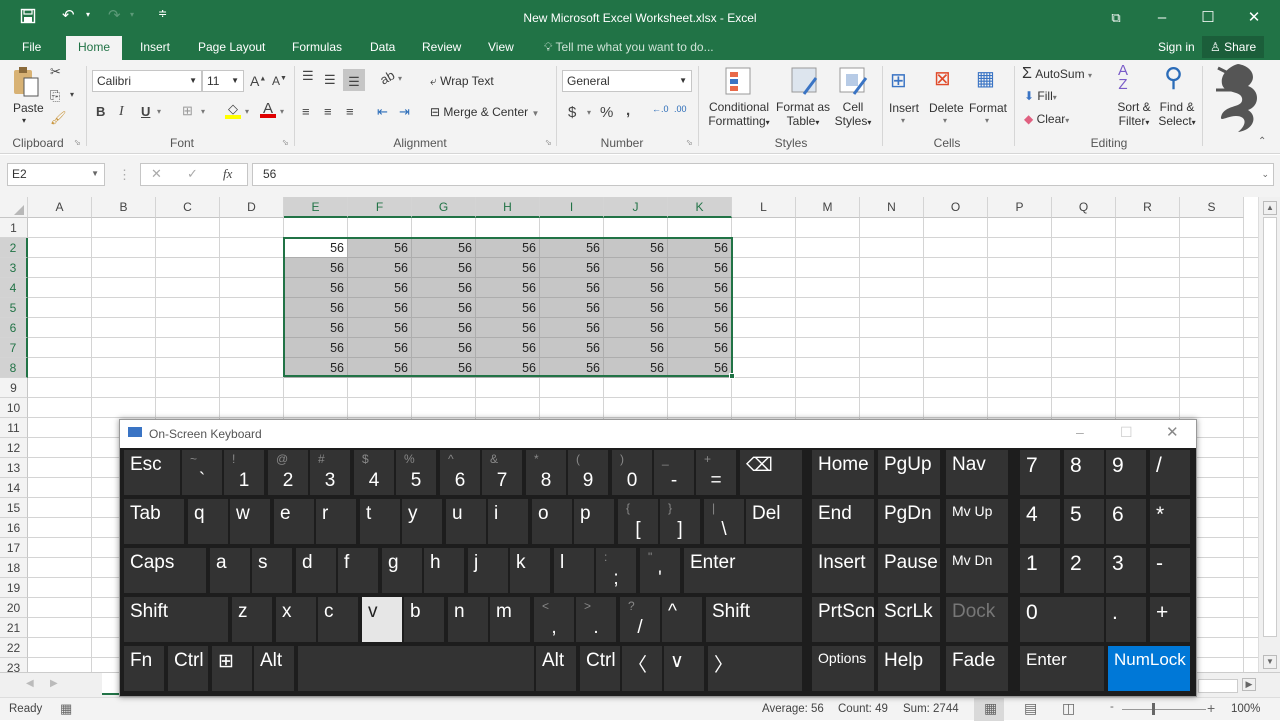  What do you see at coordinates (14, 288) in the screenshot?
I see `row-header-4: 4` at bounding box center [14, 288].